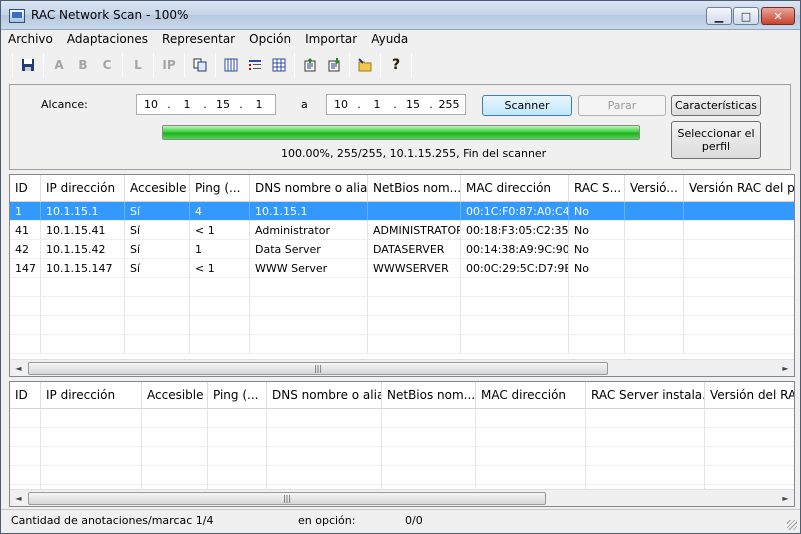 The height and width of the screenshot is (534, 801). Describe the element at coordinates (365, 65) in the screenshot. I see `open-folder-button` at that location.